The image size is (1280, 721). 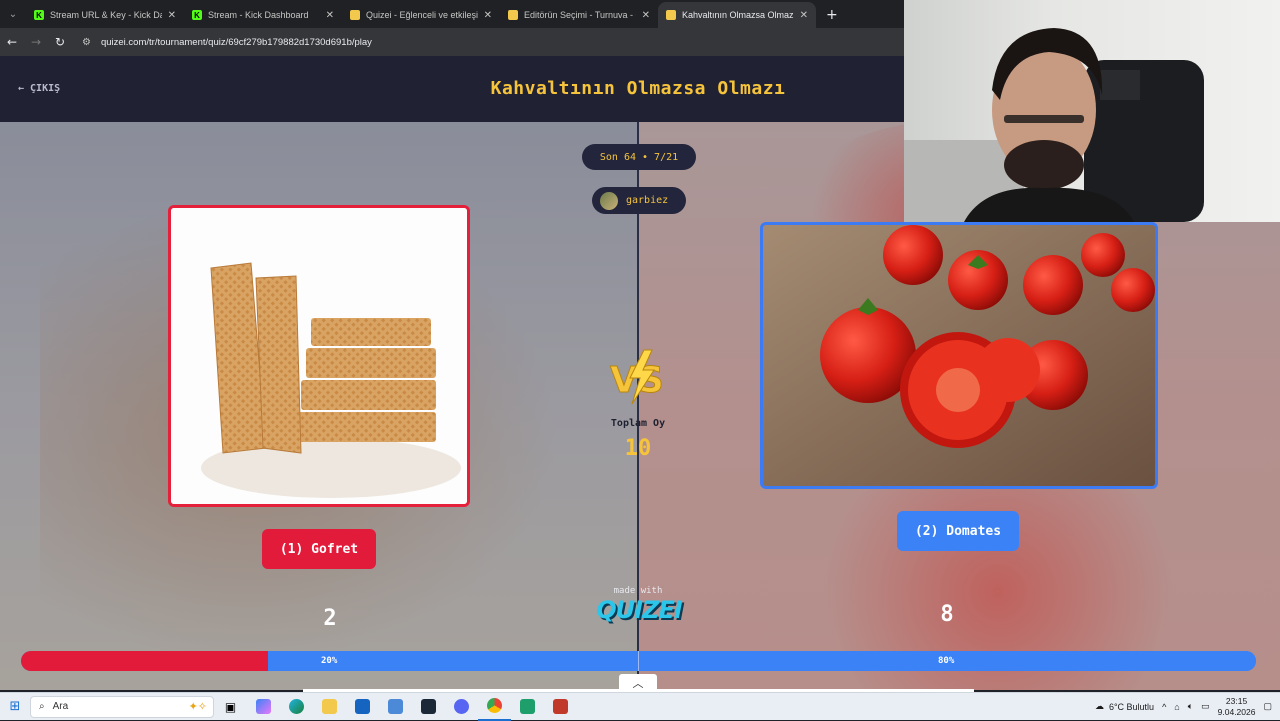 What do you see at coordinates (36, 42) in the screenshot?
I see `forward-icon: →` at bounding box center [36, 42].